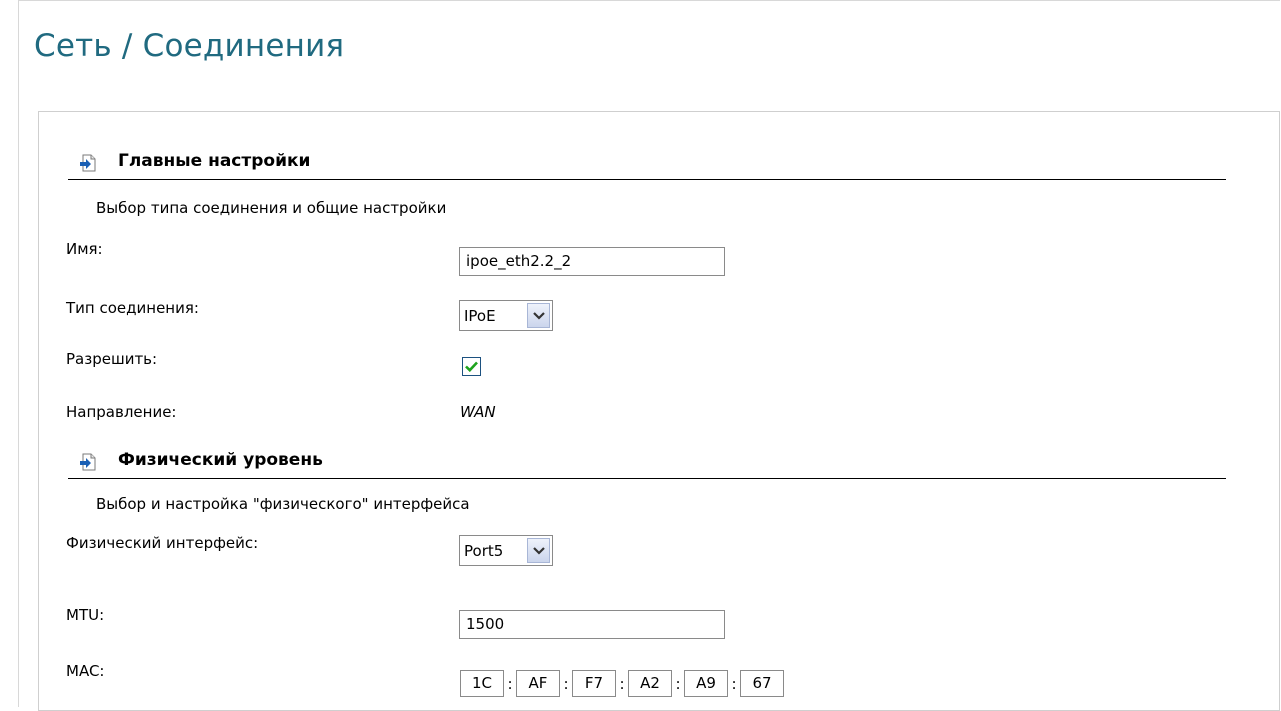 This screenshot has width=1281, height=711. I want to click on mtu-input: 1500, so click(592, 624).